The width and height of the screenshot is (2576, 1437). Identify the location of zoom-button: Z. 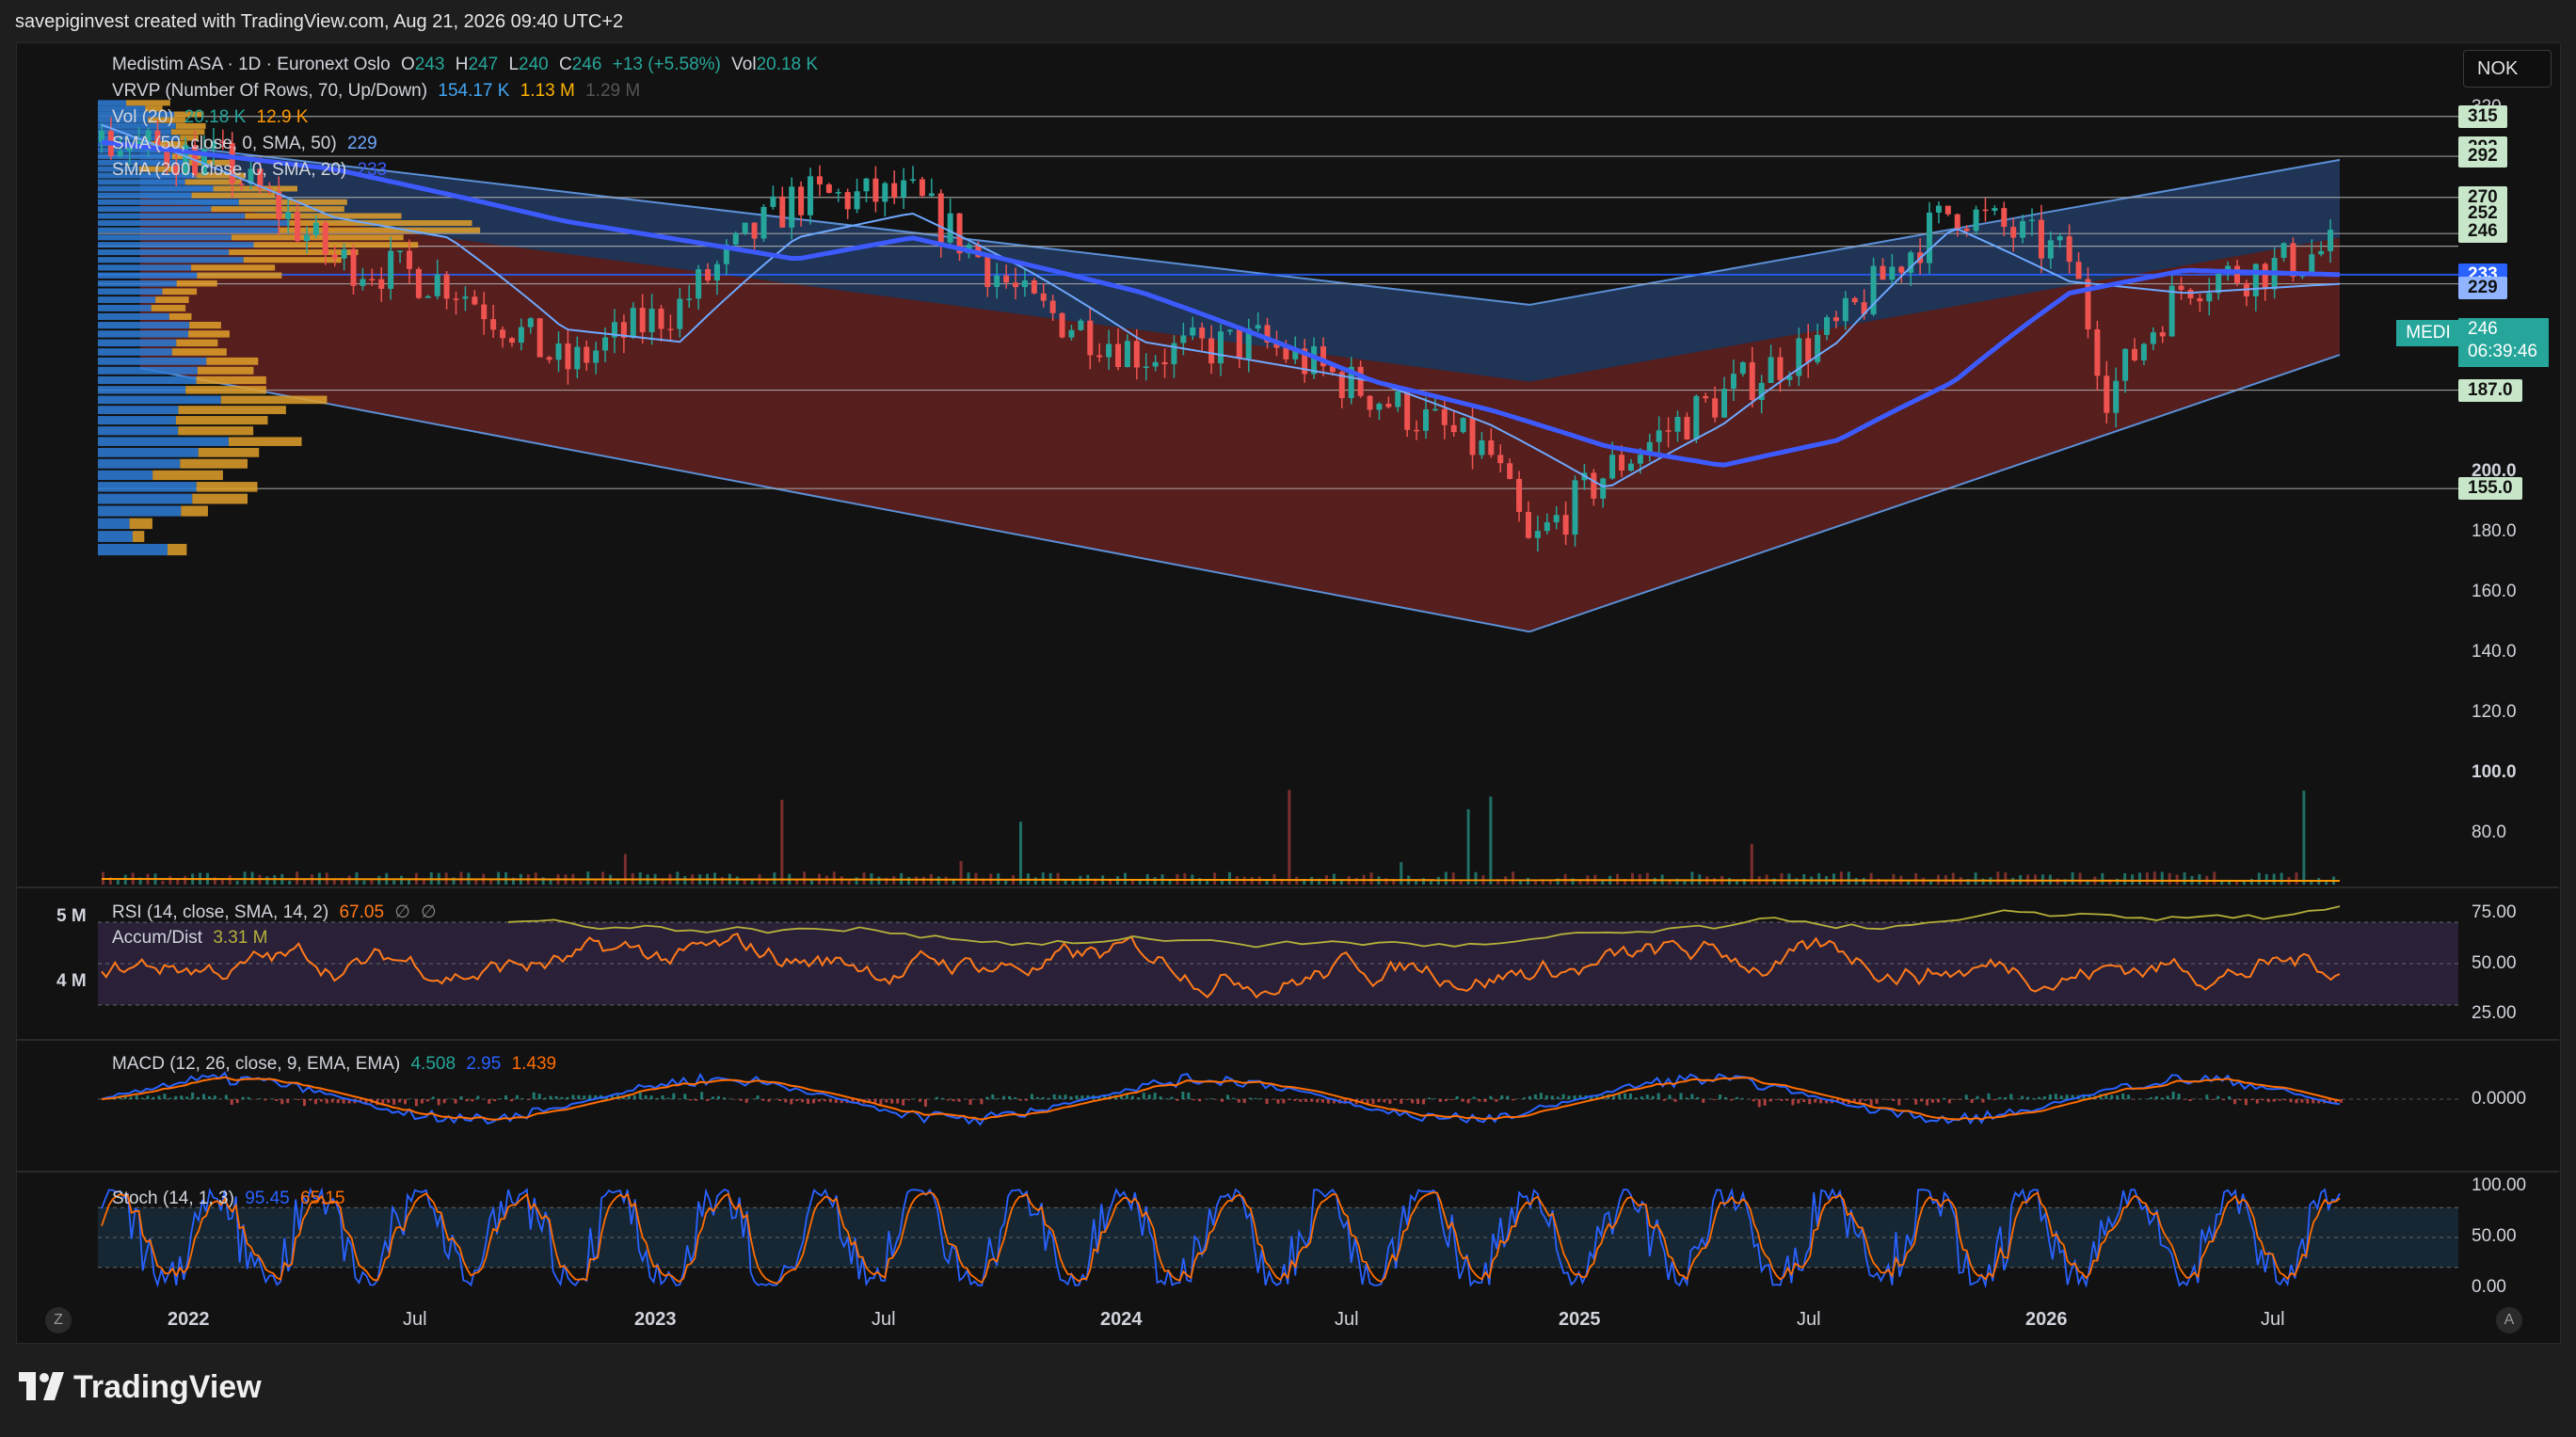
(58, 1320).